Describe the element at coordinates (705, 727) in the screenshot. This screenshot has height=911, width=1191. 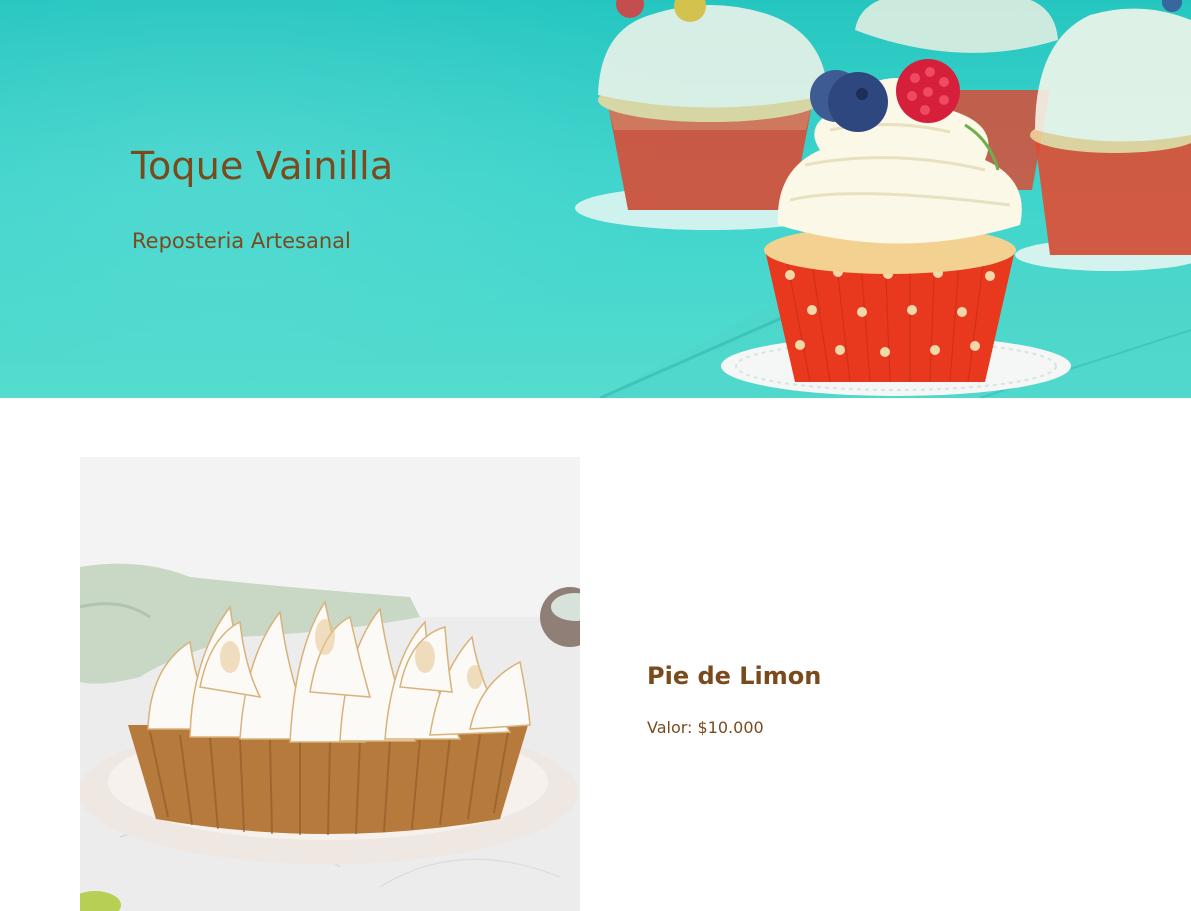
I see `product-price: Valor: $10.000` at that location.